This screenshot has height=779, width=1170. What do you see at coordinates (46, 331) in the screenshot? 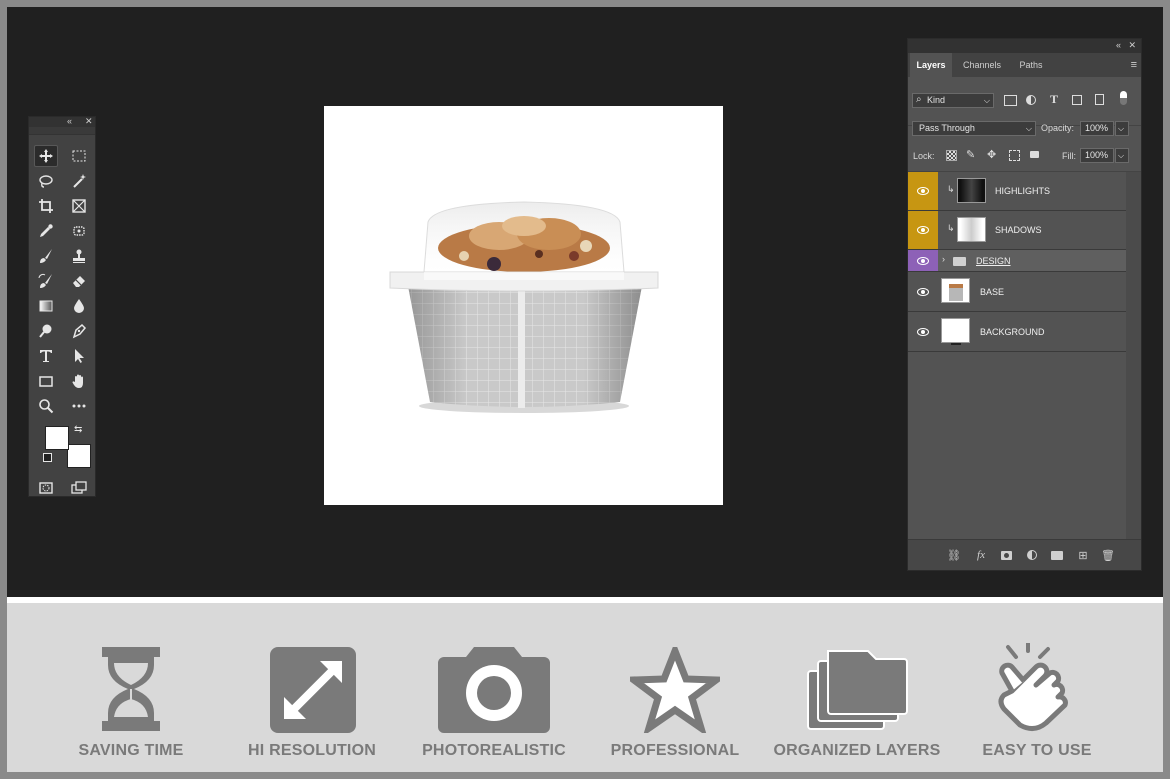
I see `dodge-tool` at bounding box center [46, 331].